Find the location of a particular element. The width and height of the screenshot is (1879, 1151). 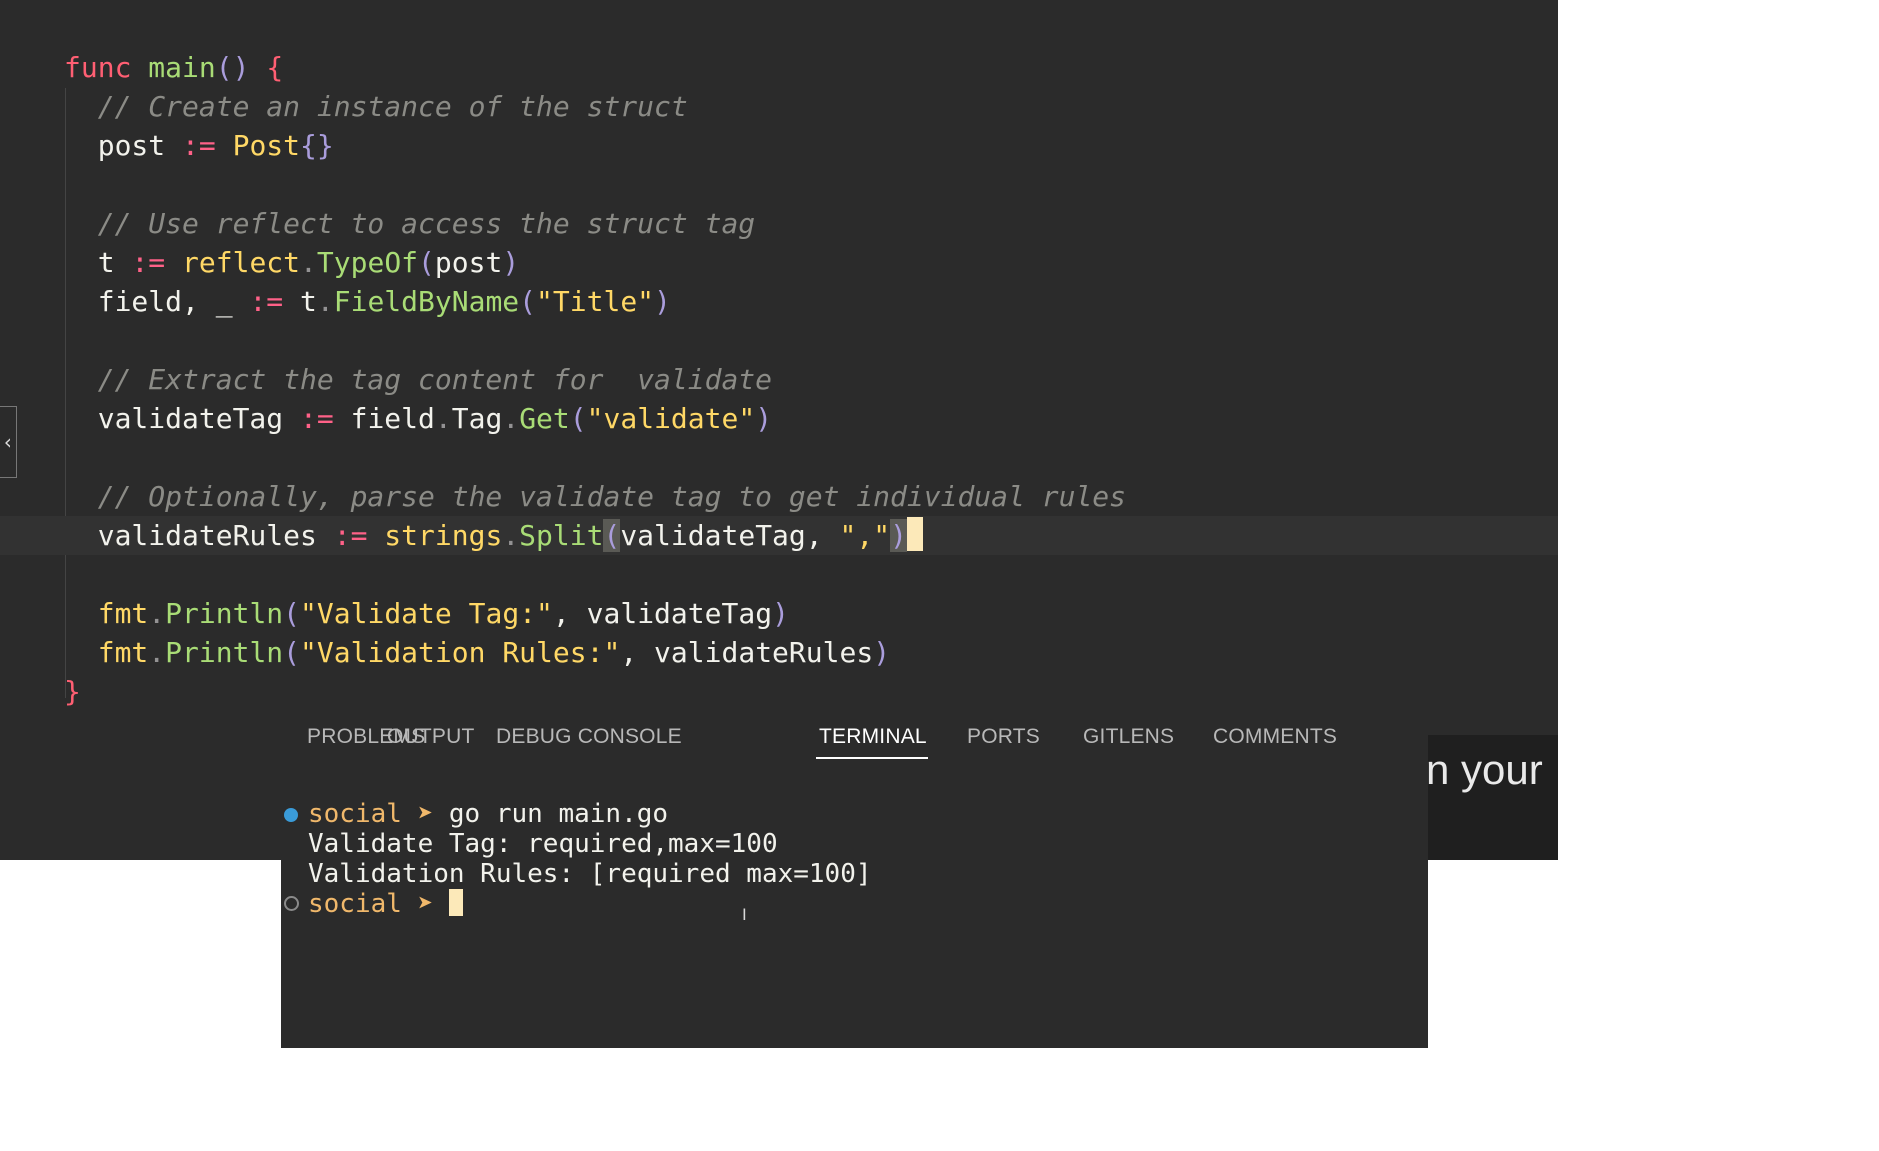

terminal-output-line: Validation Rules: [required max=100] is located at coordinates (590, 874).